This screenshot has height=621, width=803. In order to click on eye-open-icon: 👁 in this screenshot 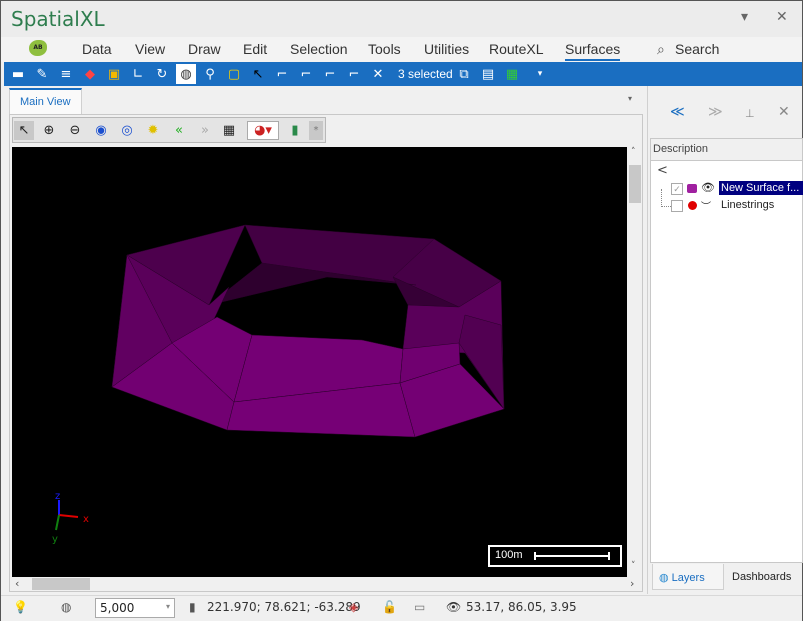, I will do `click(708, 187)`.